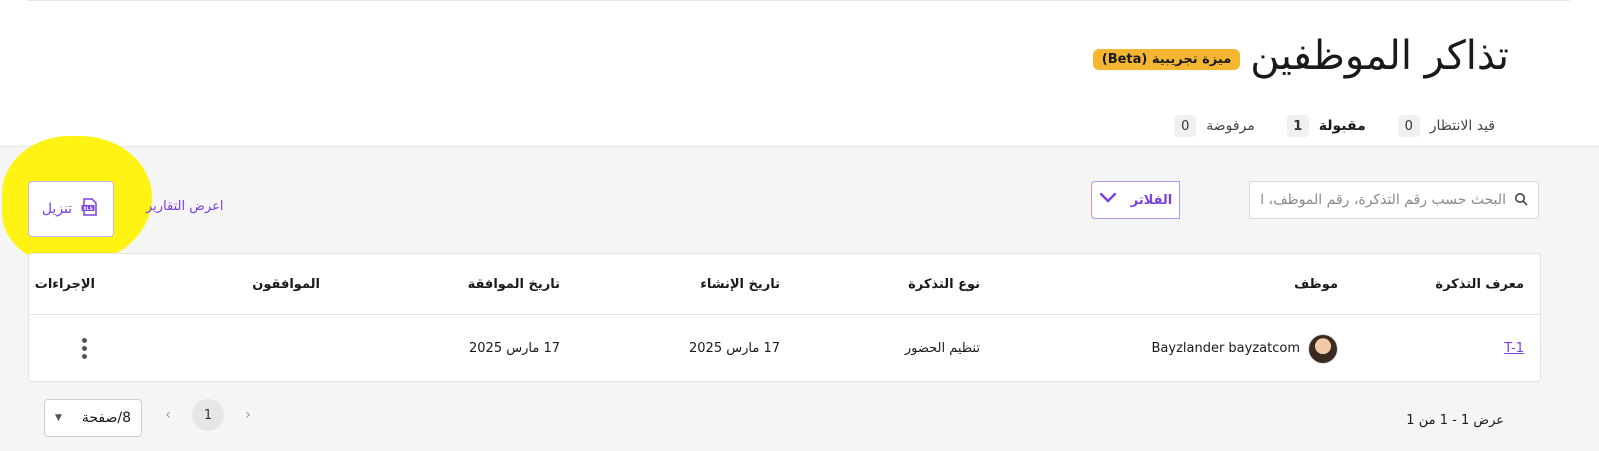 This screenshot has width=1599, height=451. I want to click on column-header-approval-date: تاريخ الموافقة, so click(514, 284).